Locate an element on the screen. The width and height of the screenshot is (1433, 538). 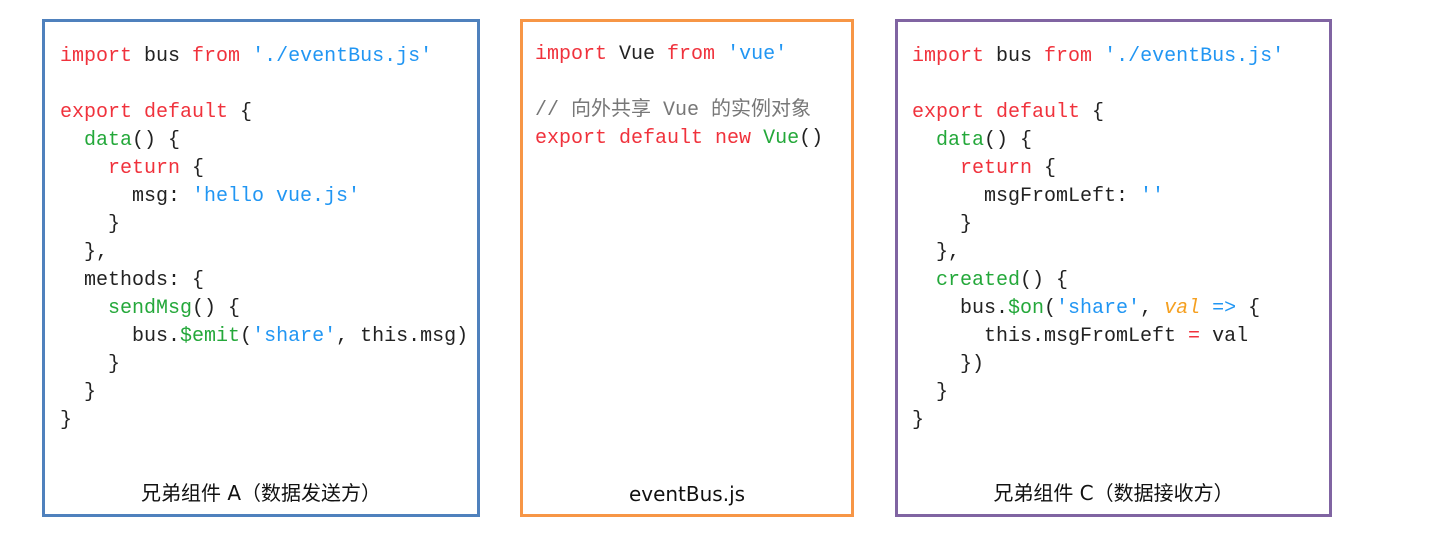
code-token: $on is located at coordinates (1026, 308).